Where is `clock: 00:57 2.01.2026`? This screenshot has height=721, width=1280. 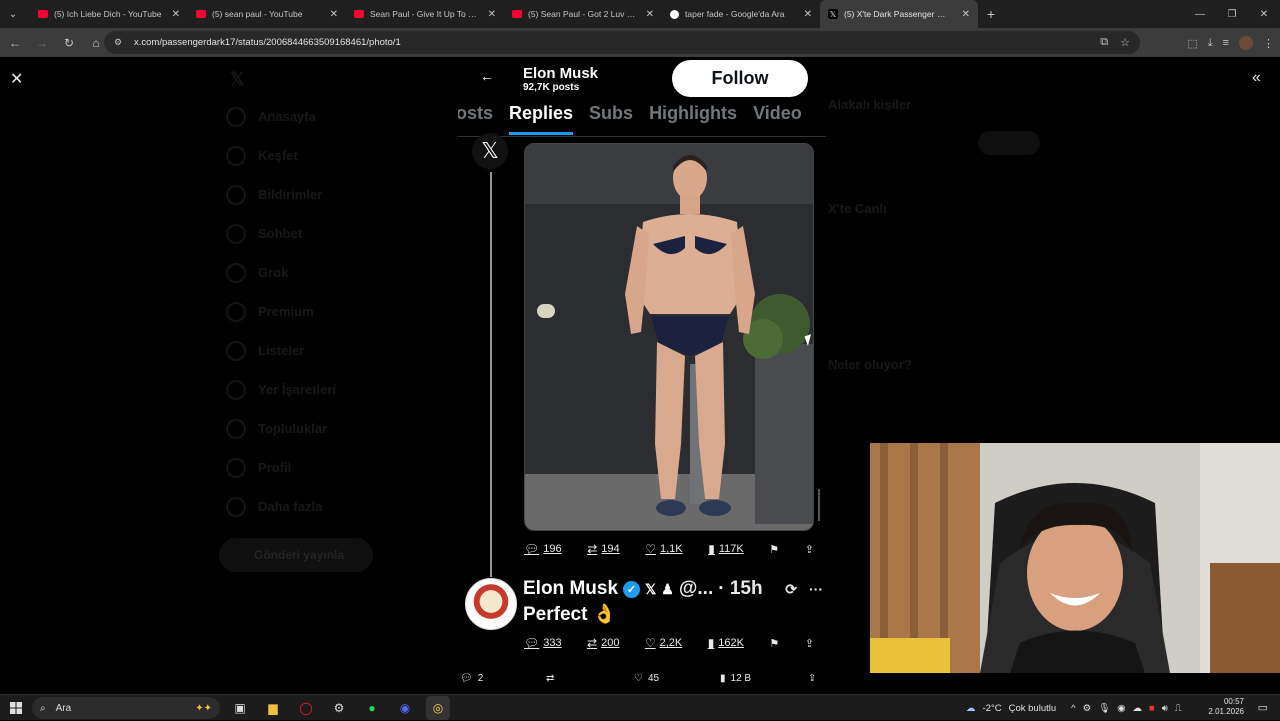
clock: 00:57 2.01.2026 is located at coordinates (1226, 707).